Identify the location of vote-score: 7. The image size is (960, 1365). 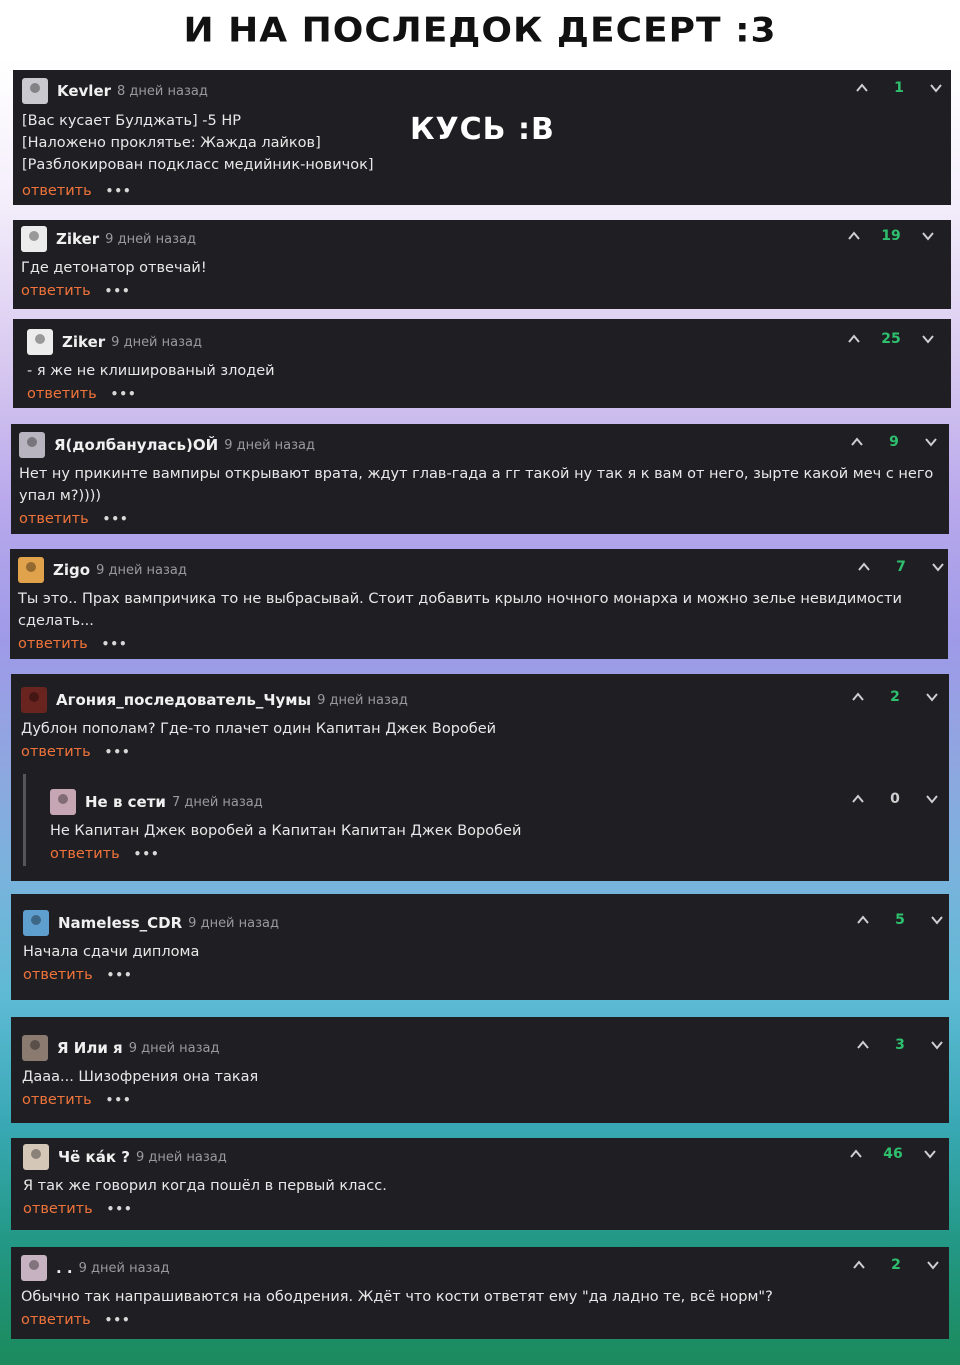
(901, 567).